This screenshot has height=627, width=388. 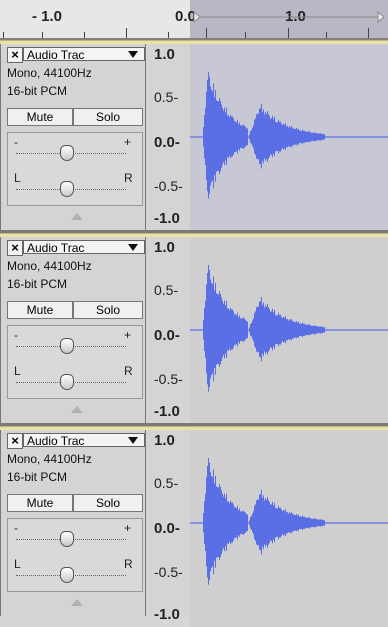 I want to click on play-region-arrow-icon, so click(x=290, y=20).